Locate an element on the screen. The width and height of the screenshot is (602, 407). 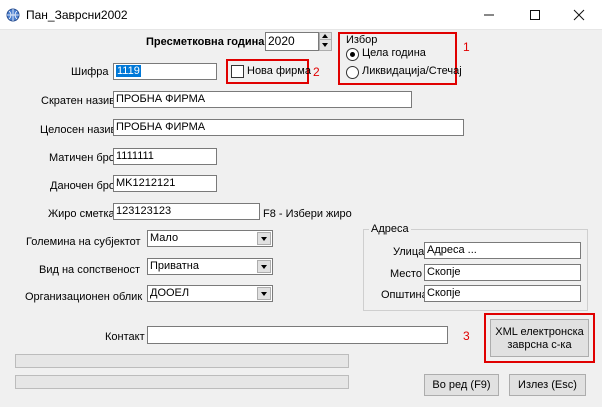
radio-liquidation is located at coordinates (352, 72).